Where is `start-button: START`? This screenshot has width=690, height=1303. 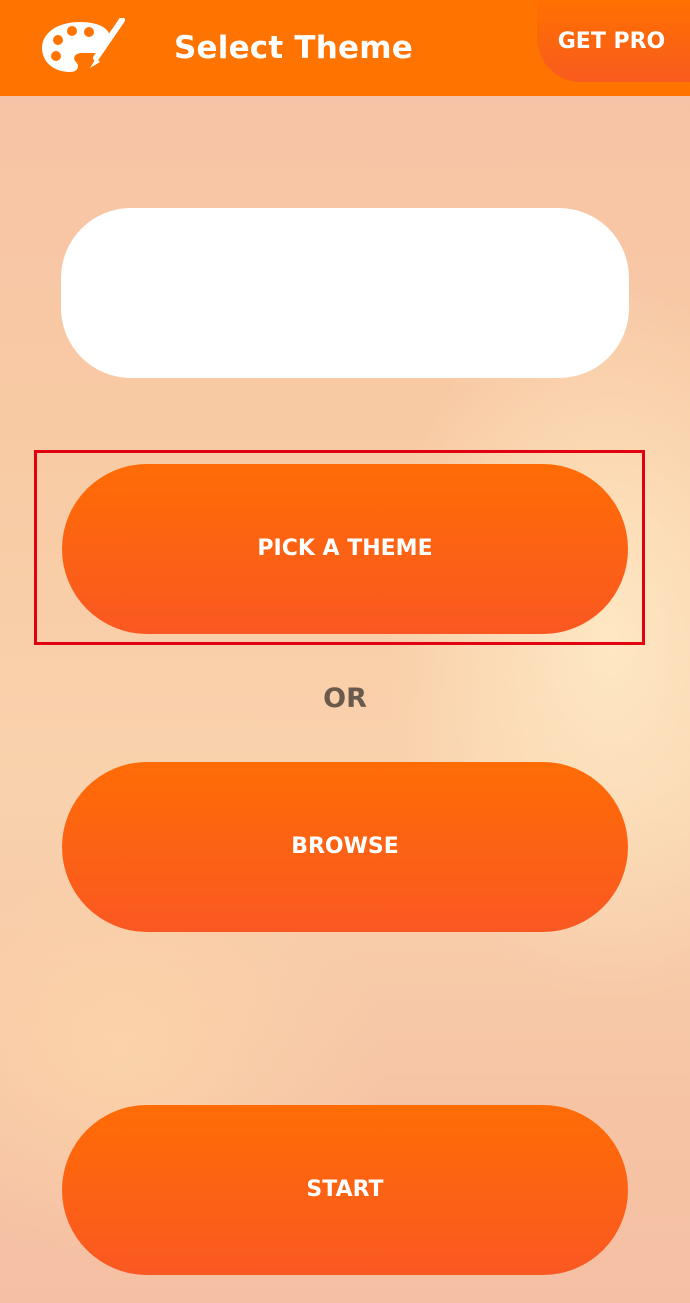
start-button: START is located at coordinates (345, 1190).